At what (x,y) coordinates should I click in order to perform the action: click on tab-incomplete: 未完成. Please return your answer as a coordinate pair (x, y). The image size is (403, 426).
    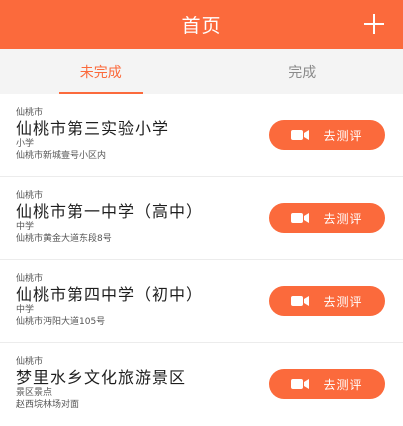
    Looking at the image, I should click on (101, 71).